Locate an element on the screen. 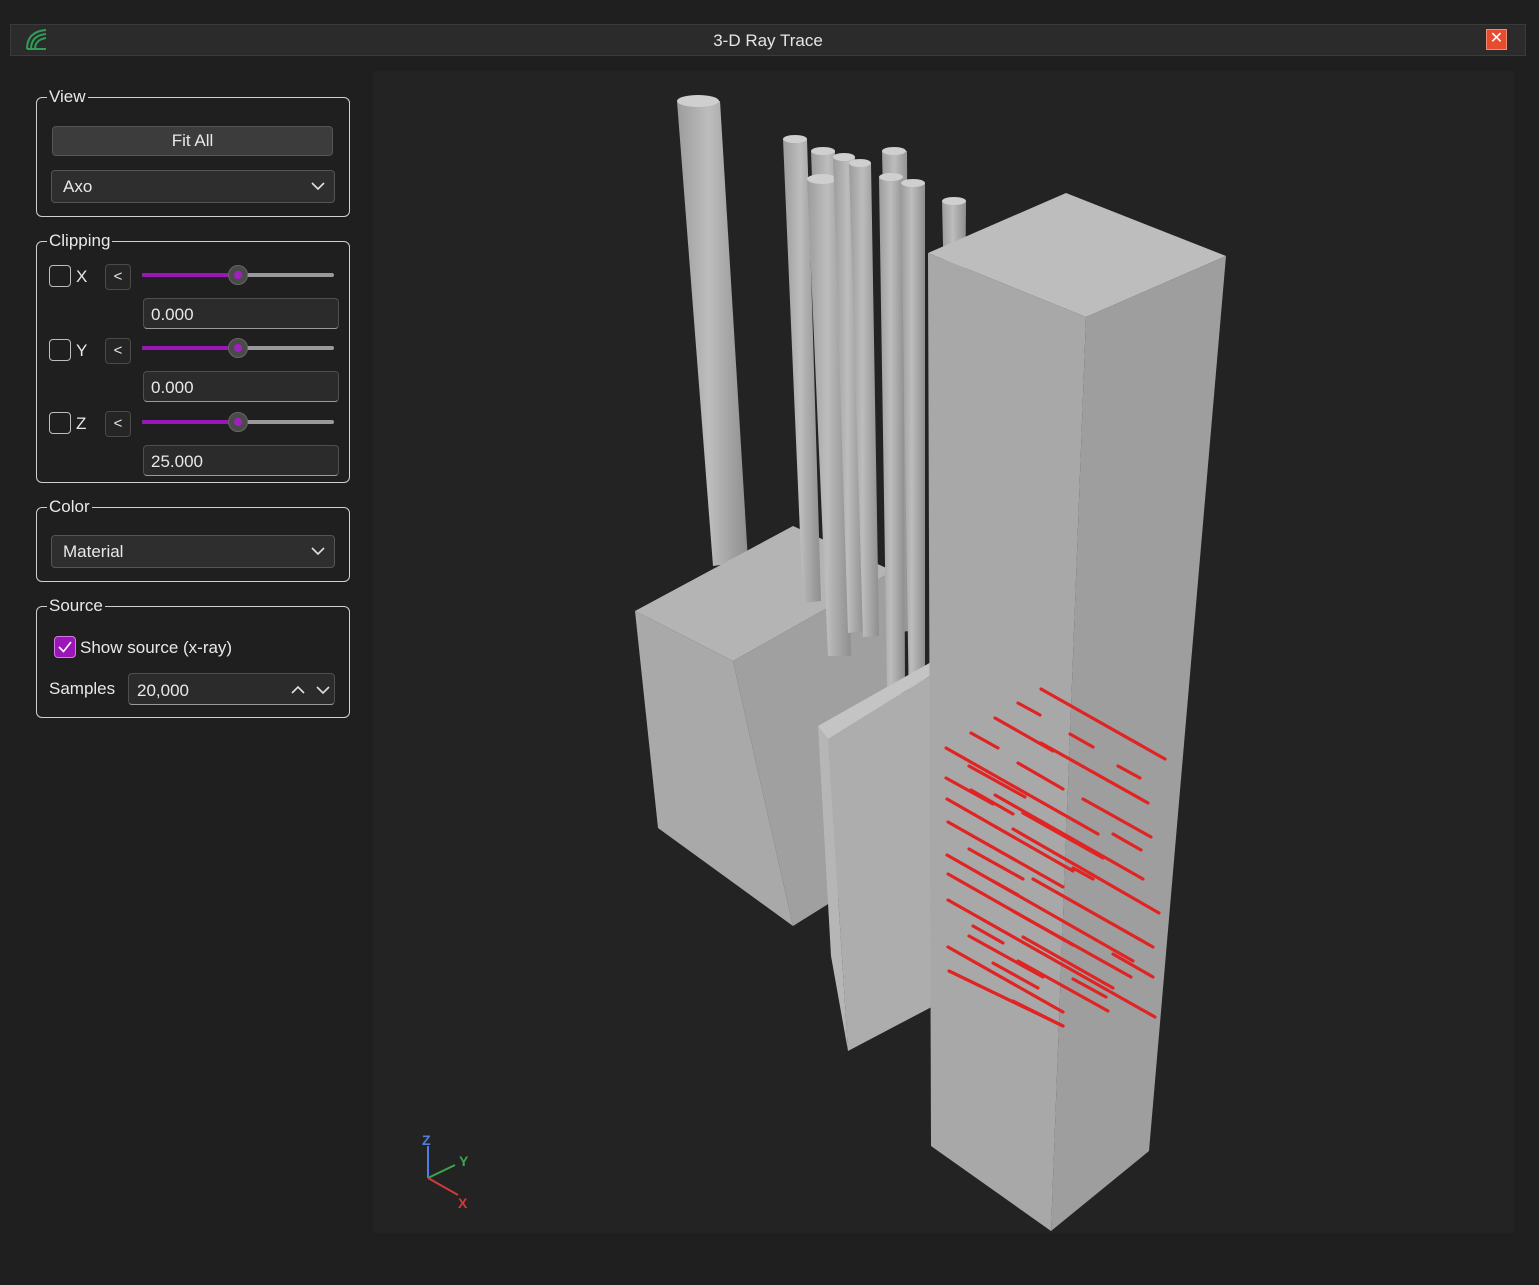 Image resolution: width=1539 pixels, height=1285 pixels. clip-x-slider is located at coordinates (238, 275).